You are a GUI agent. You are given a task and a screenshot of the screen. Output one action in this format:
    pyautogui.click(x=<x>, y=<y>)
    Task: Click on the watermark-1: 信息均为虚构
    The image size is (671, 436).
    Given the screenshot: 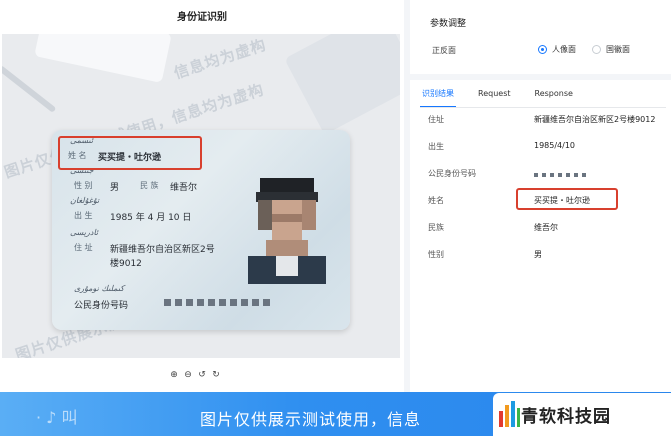 What is the action you would take?
    pyautogui.click(x=220, y=59)
    